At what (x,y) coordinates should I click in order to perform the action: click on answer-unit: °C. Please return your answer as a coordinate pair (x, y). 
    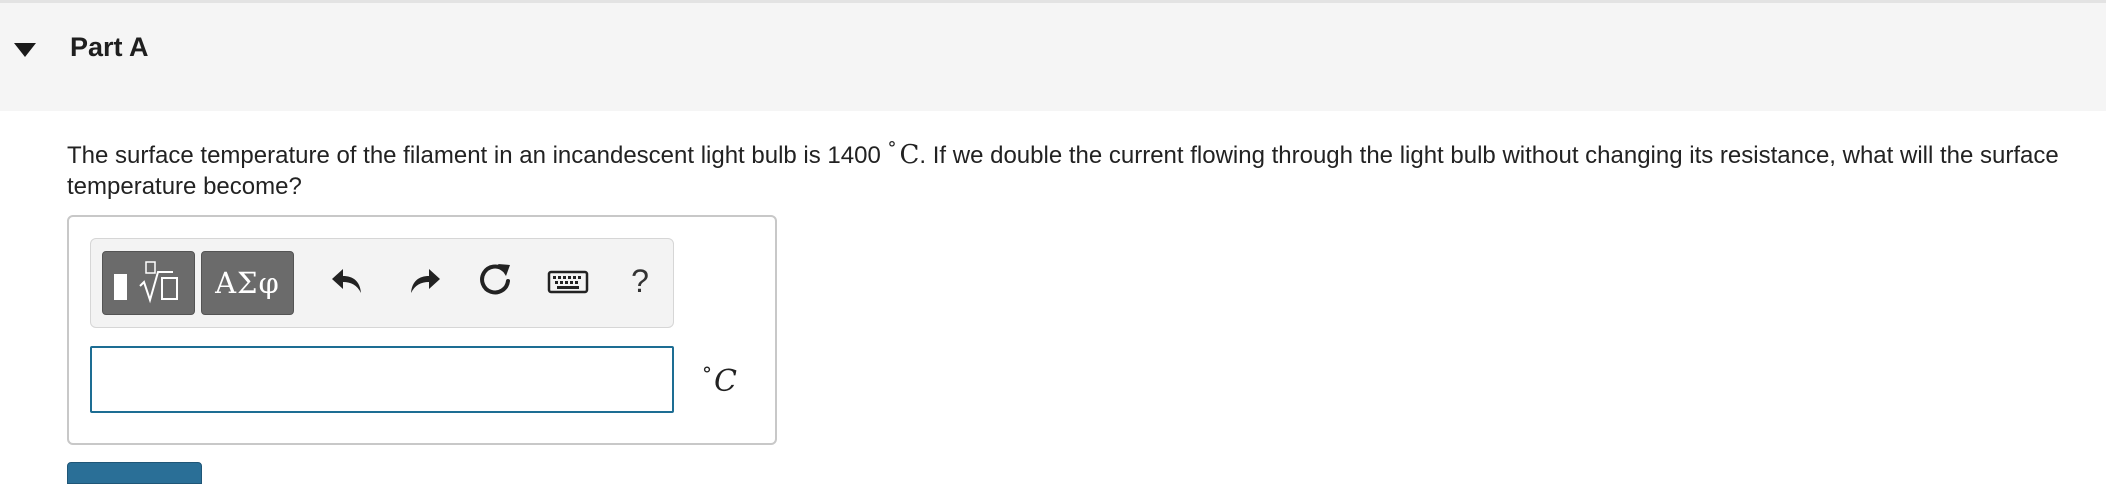
    Looking at the image, I should click on (719, 380).